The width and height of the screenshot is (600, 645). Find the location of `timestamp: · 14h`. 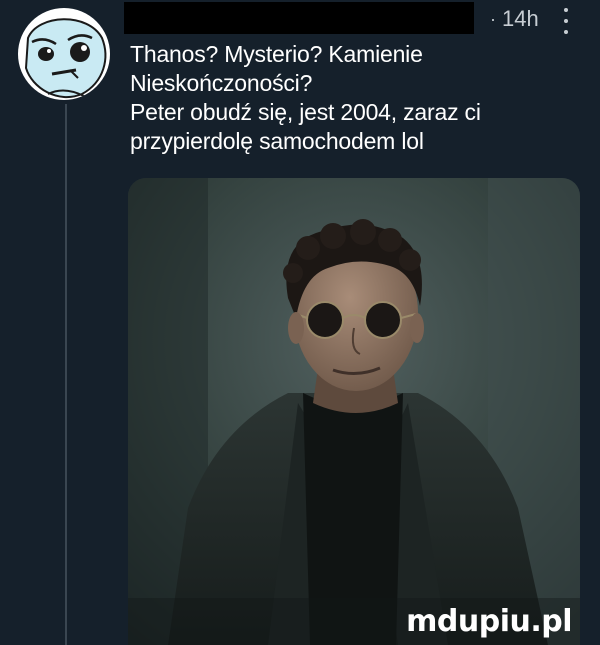

timestamp: · 14h is located at coordinates (514, 19).